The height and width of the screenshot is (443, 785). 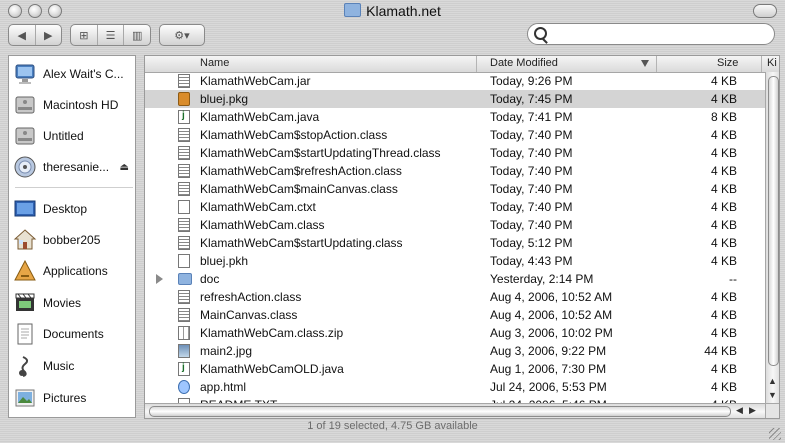 I want to click on sidebar-item-applications: Applications, so click(x=72, y=271).